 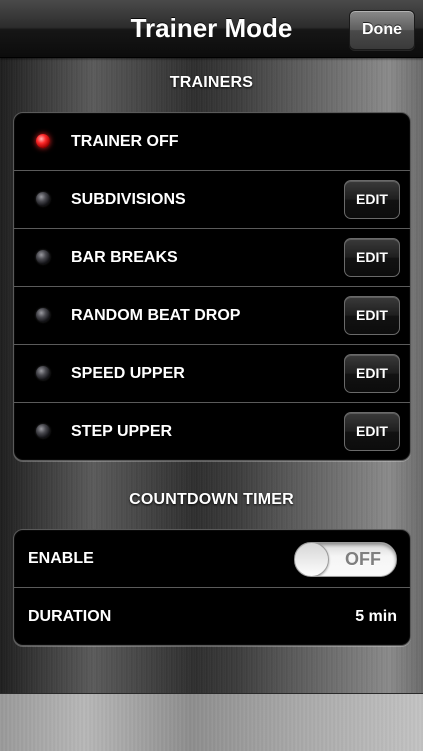 What do you see at coordinates (372, 373) in the screenshot?
I see `edit-speed-upper-button: EDIT` at bounding box center [372, 373].